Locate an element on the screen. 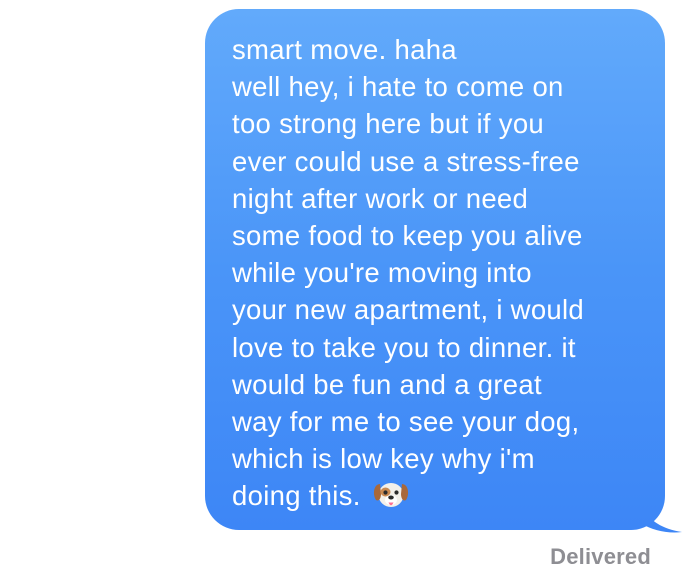 The height and width of the screenshot is (570, 700). message-line: your new apartment, i would is located at coordinates (408, 310).